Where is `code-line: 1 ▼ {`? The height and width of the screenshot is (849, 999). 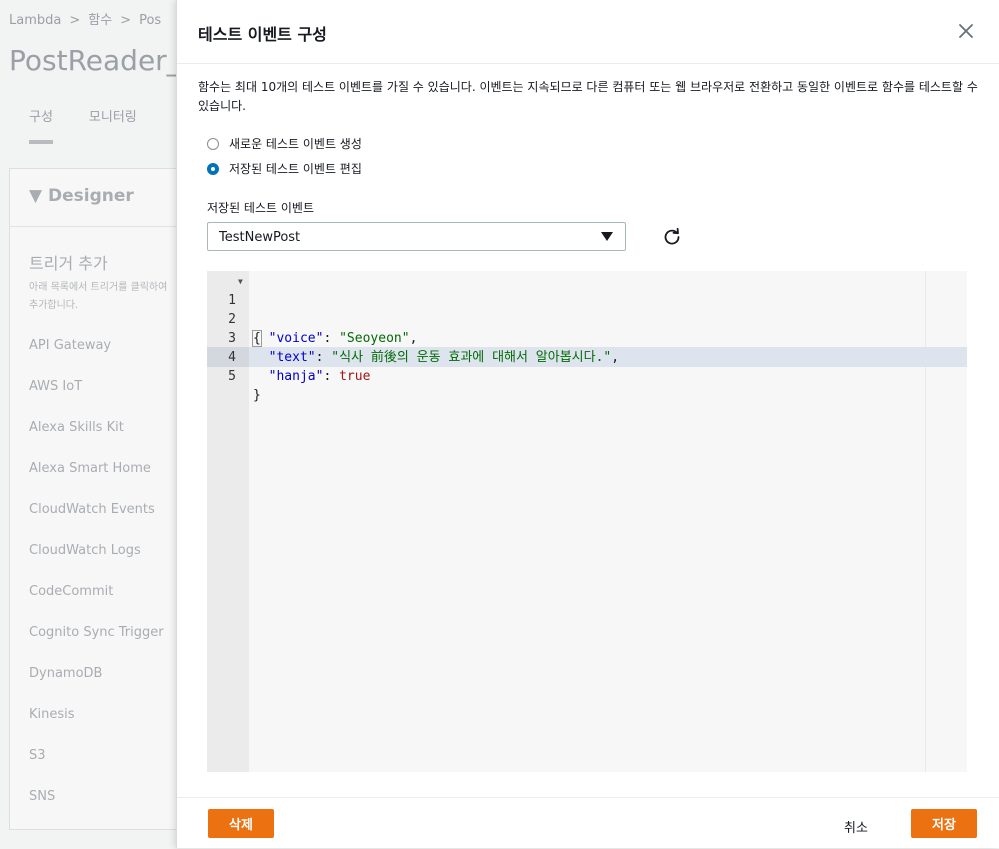
code-line: 1 ▼ { is located at coordinates (587, 309).